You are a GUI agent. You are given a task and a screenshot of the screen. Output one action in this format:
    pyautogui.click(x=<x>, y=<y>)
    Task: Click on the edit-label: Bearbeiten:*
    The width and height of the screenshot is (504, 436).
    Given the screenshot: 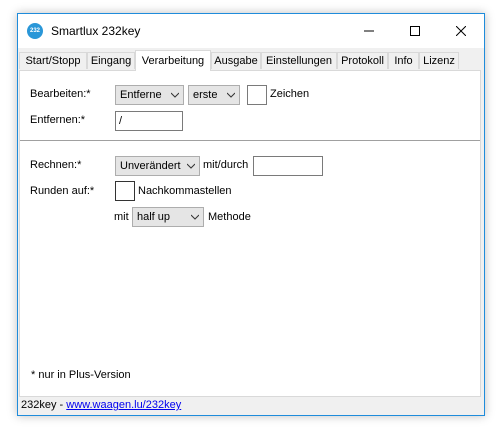 What is the action you would take?
    pyautogui.click(x=60, y=94)
    